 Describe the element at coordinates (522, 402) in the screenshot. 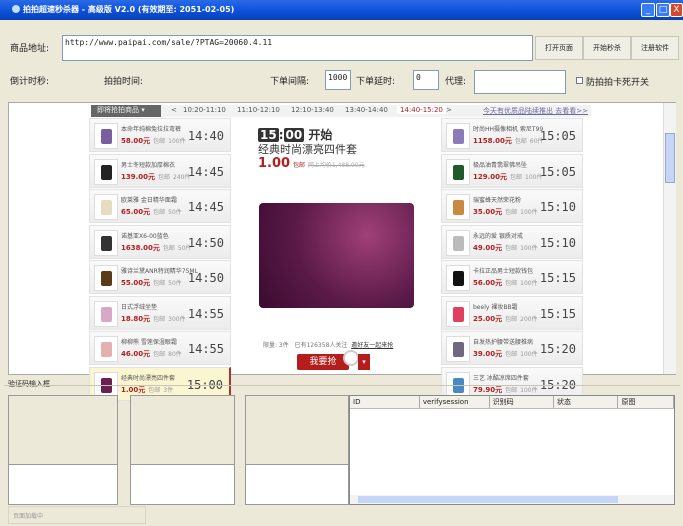

I see `column-header: 识别码` at that location.